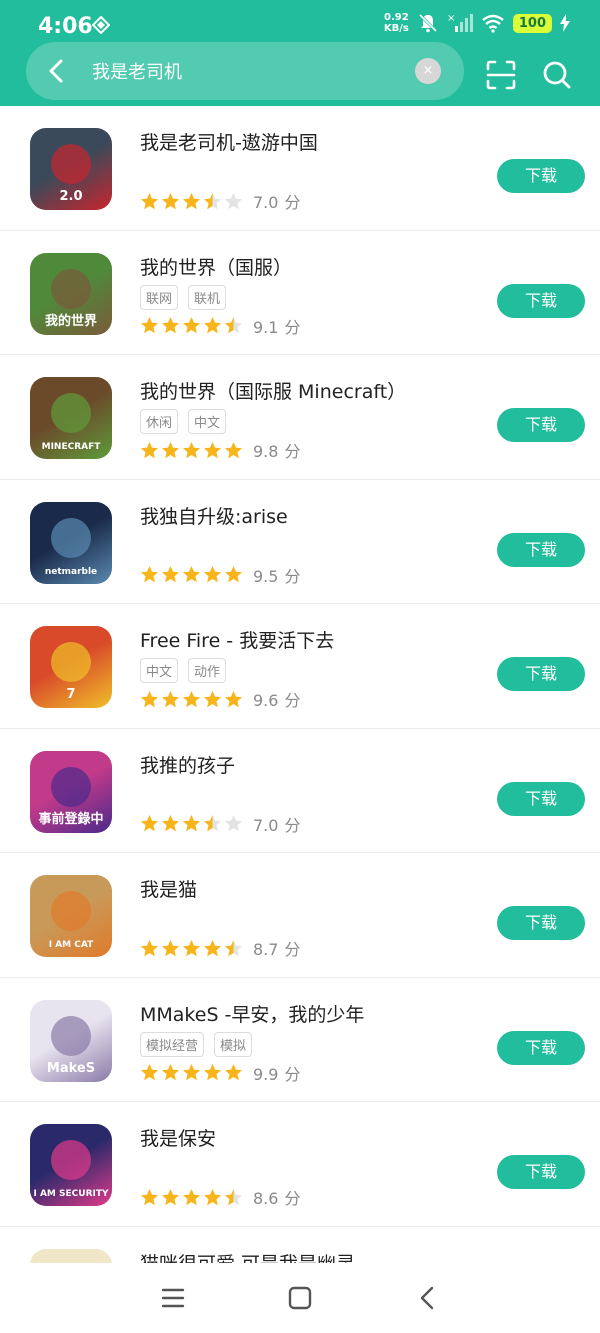 This screenshot has width=600, height=1333. What do you see at coordinates (71, 667) in the screenshot?
I see `app-icon: 7` at bounding box center [71, 667].